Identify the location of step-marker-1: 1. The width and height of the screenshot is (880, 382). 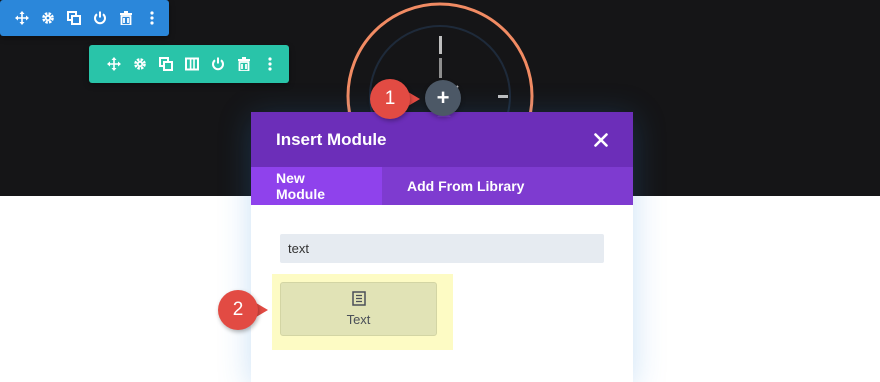
(400, 99).